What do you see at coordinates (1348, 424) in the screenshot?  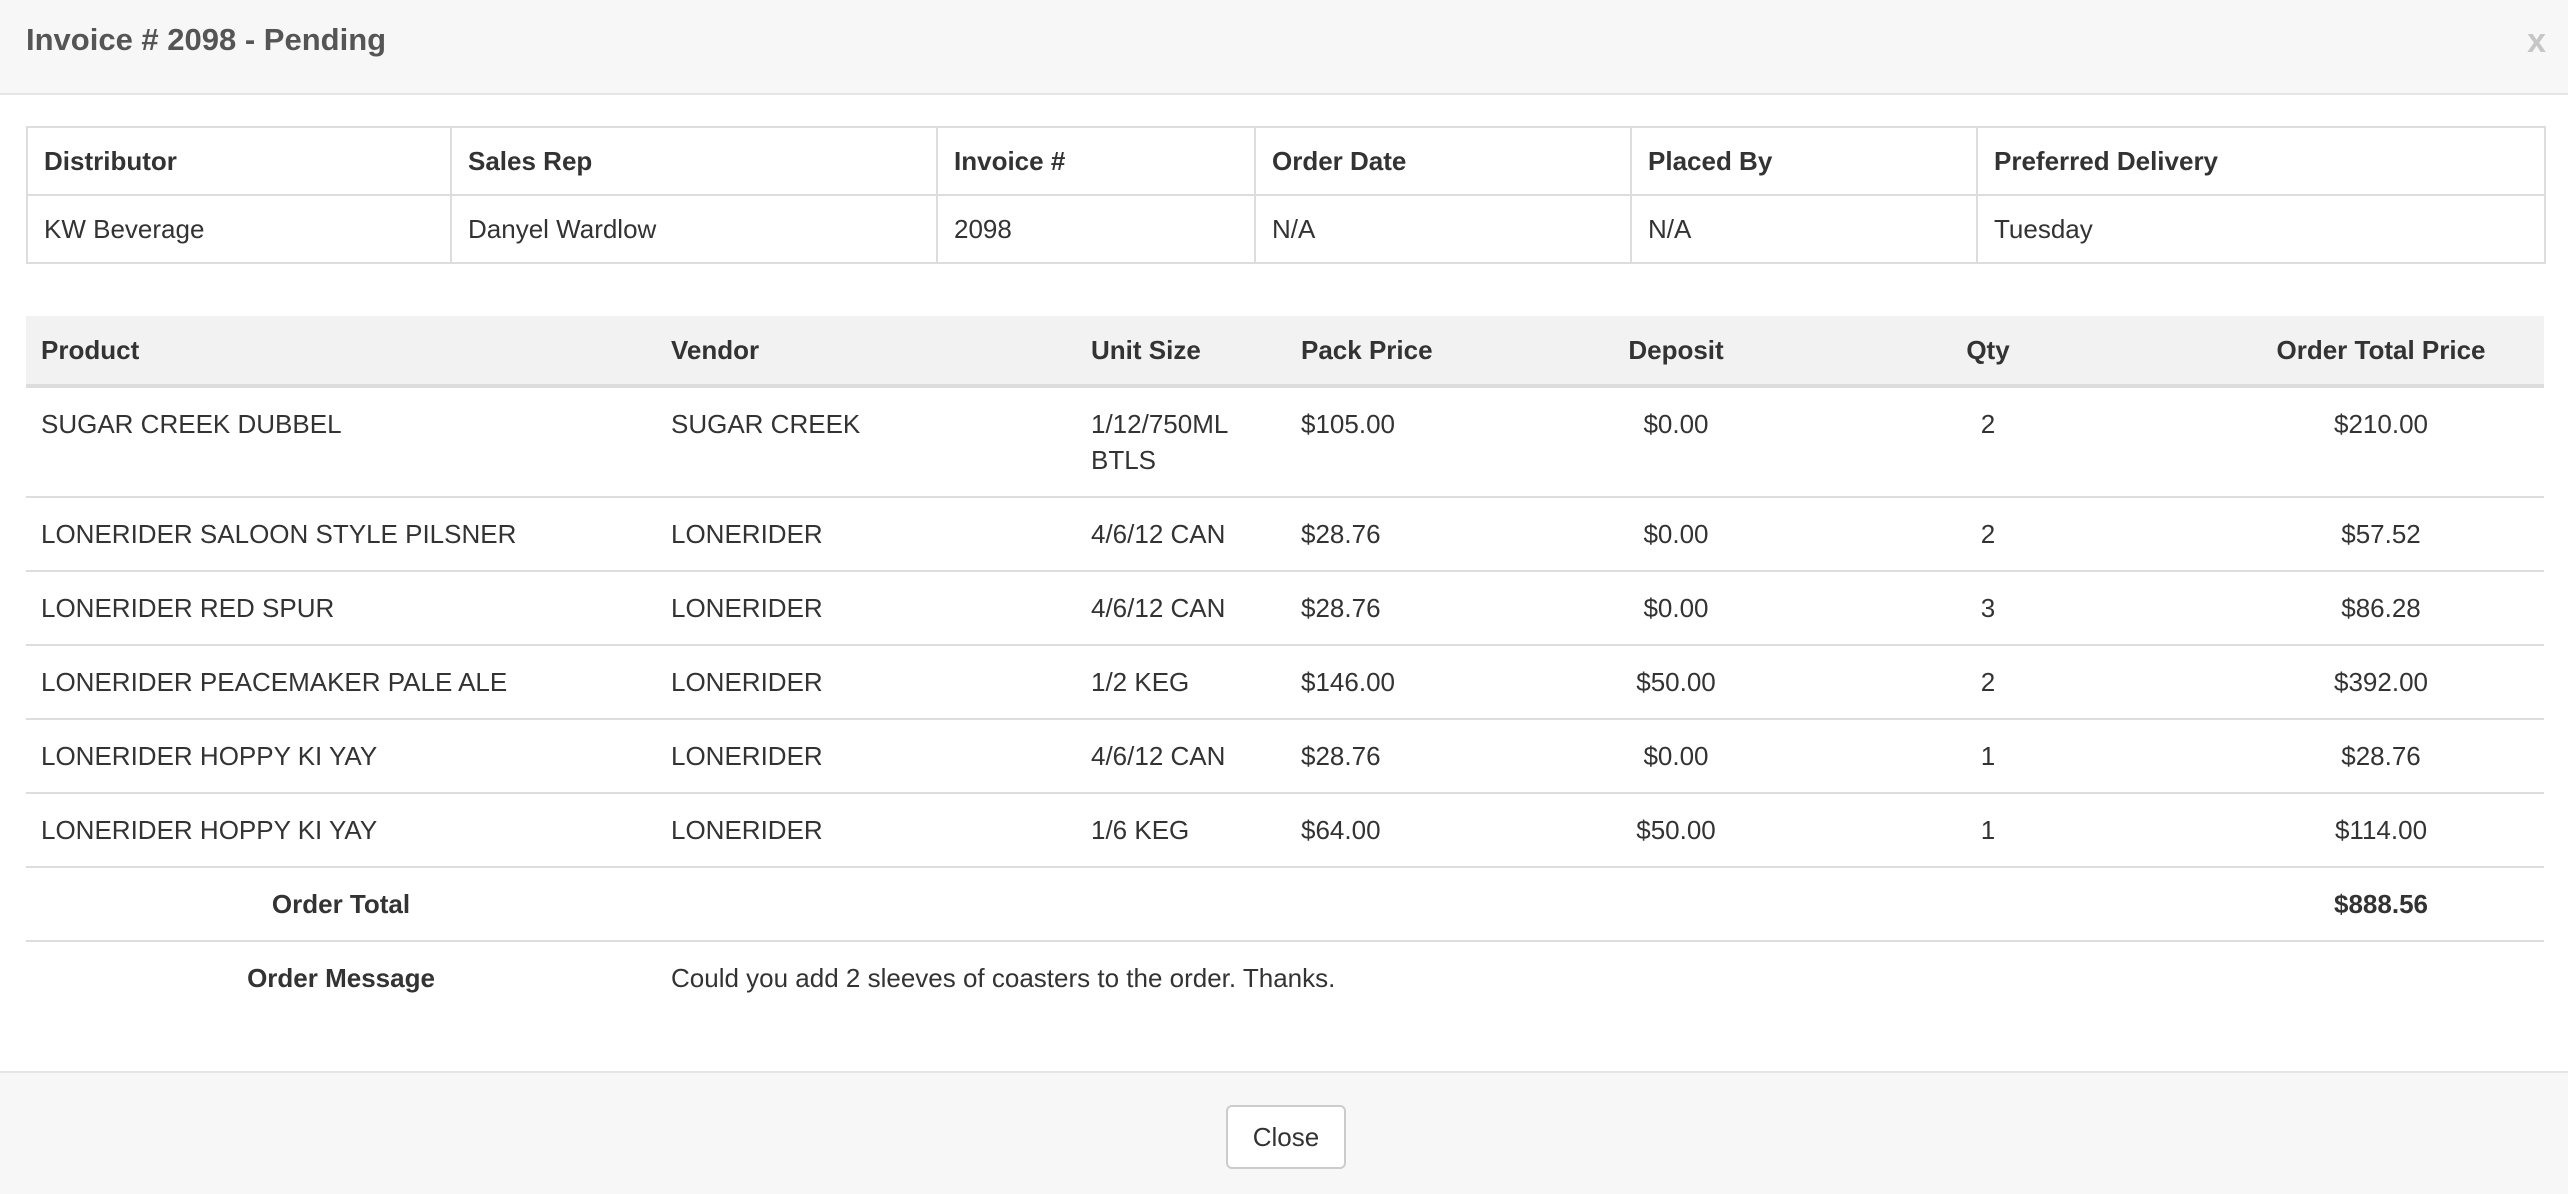 I see `pack-price: $105.00` at bounding box center [1348, 424].